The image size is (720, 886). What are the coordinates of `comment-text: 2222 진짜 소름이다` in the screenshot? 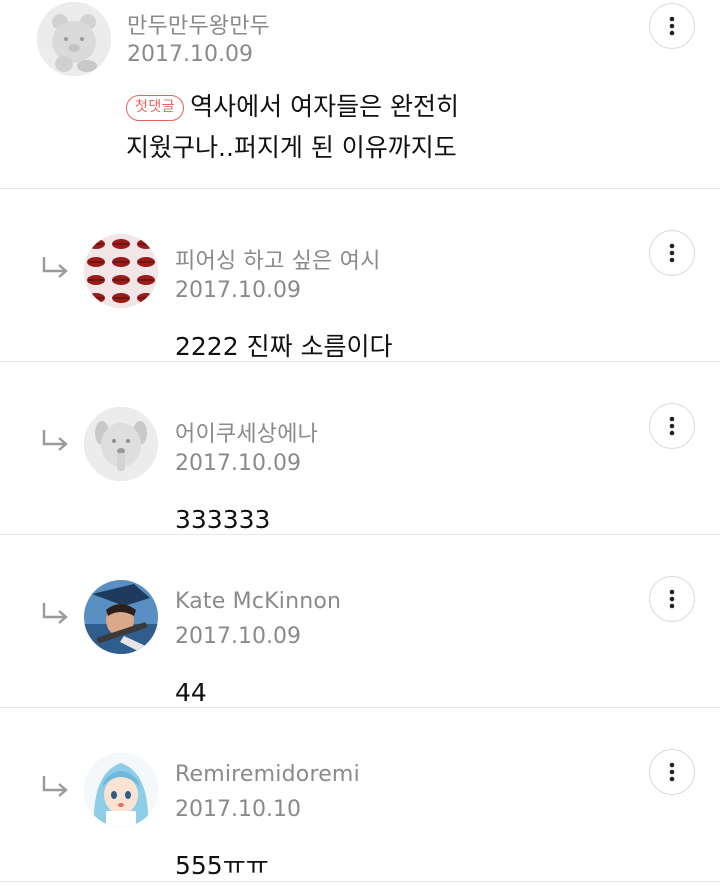 It's located at (284, 346).